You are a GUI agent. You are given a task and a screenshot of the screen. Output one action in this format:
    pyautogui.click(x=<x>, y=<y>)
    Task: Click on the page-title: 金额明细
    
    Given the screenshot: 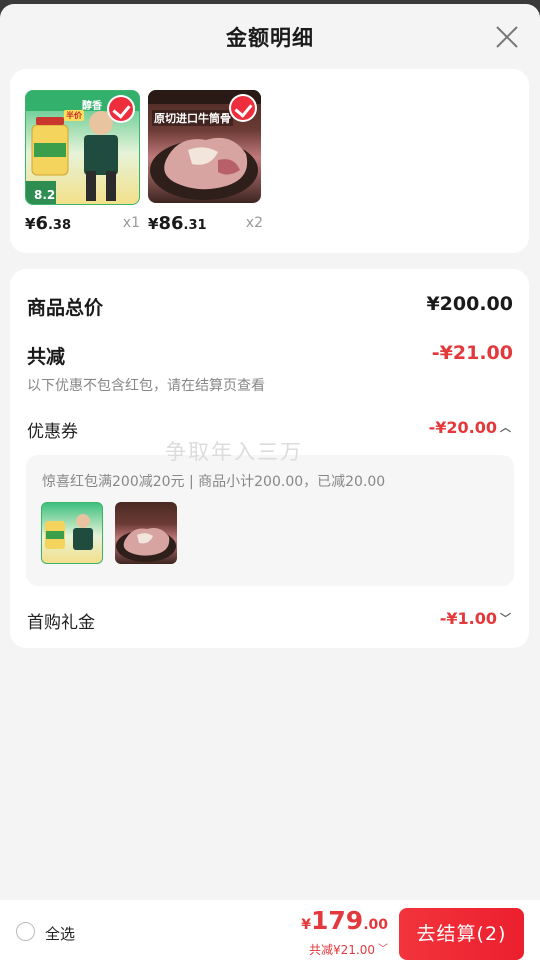 What is the action you would take?
    pyautogui.click(x=270, y=38)
    